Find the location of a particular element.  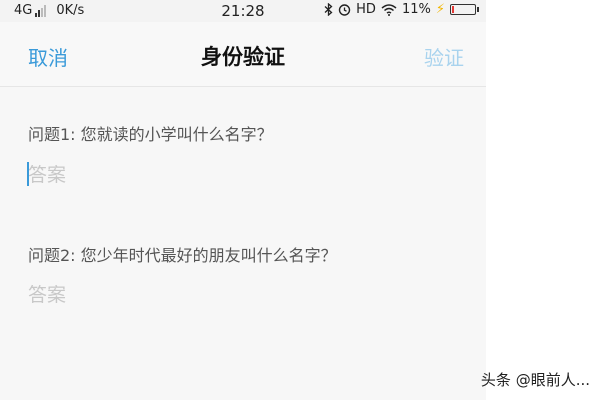

battery-level is located at coordinates (453, 9).